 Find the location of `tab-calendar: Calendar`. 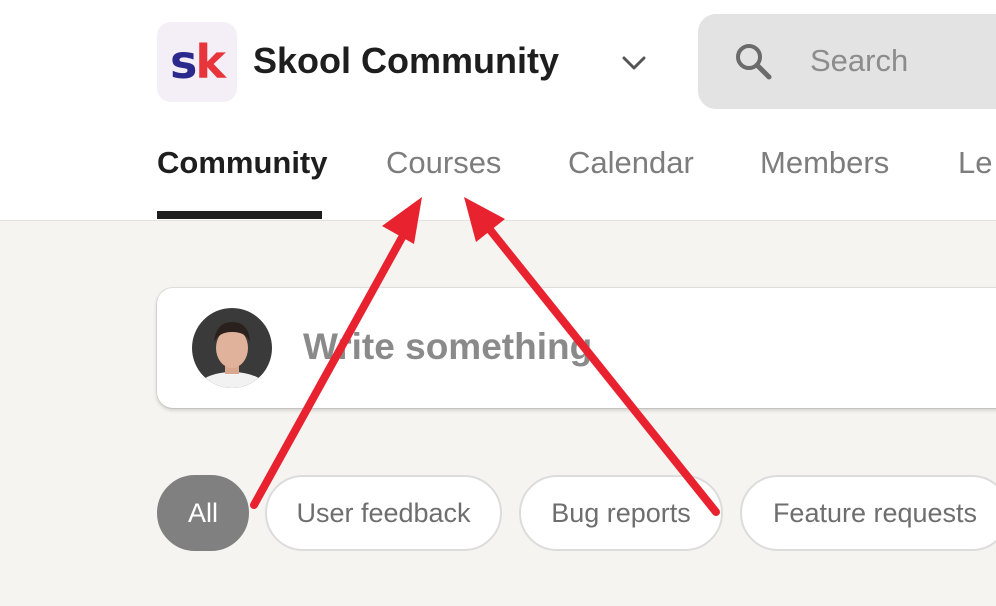

tab-calendar: Calendar is located at coordinates (631, 163).